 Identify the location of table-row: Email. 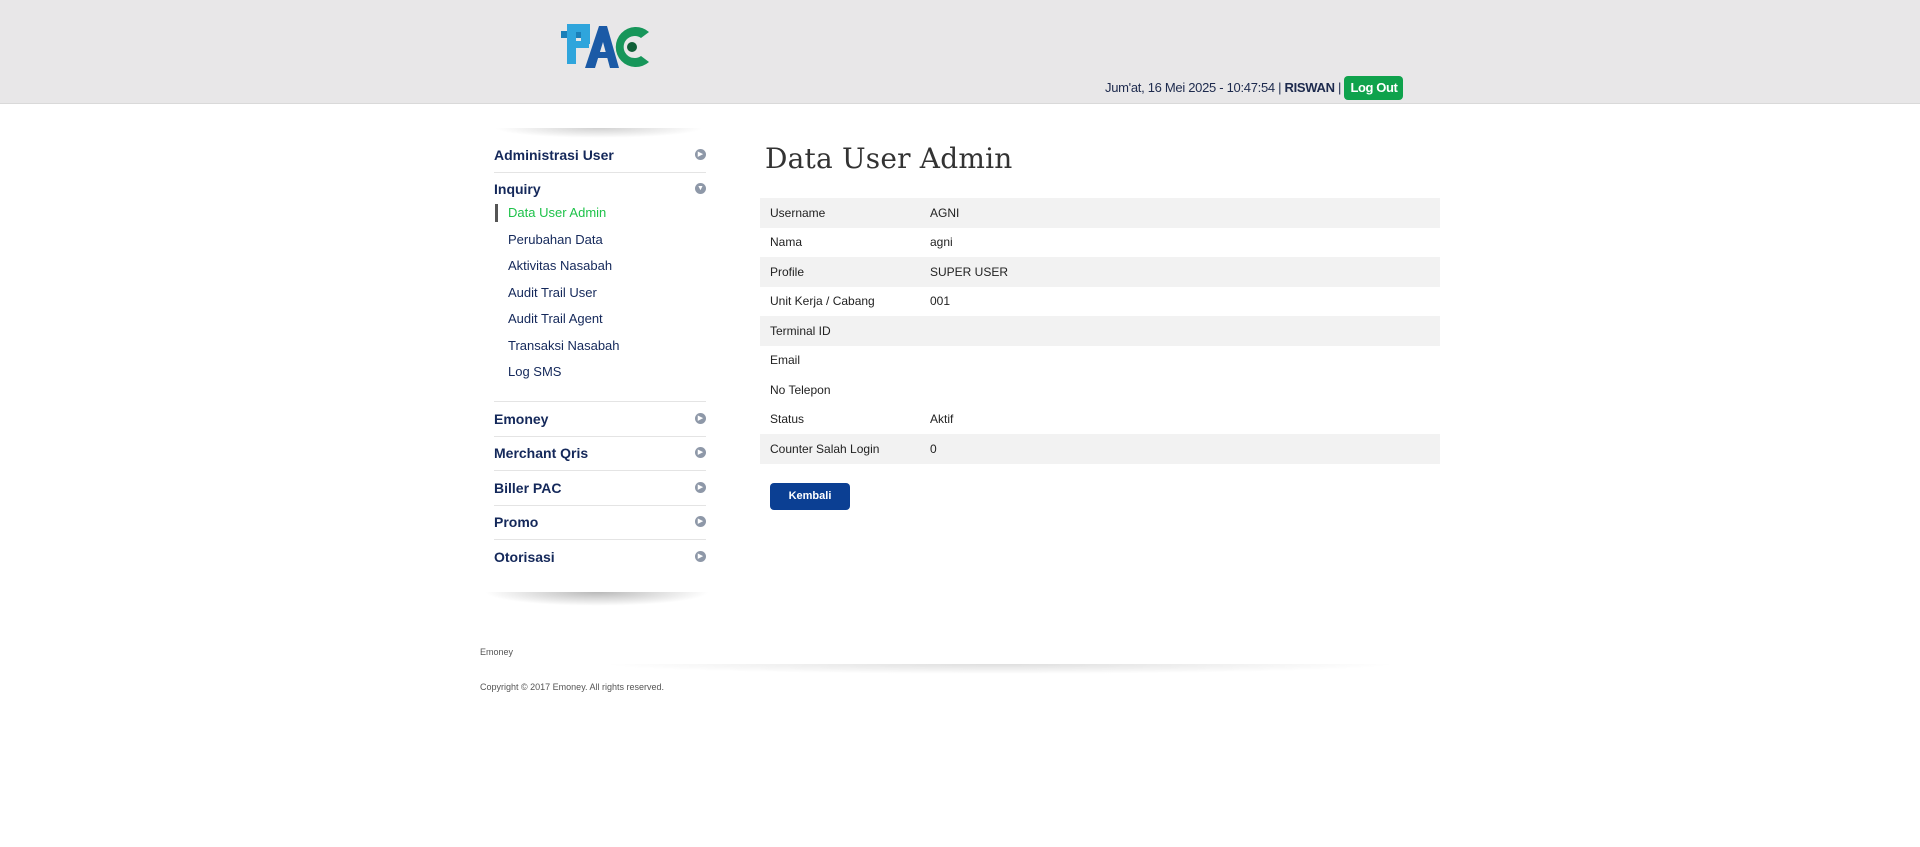
(1100, 361).